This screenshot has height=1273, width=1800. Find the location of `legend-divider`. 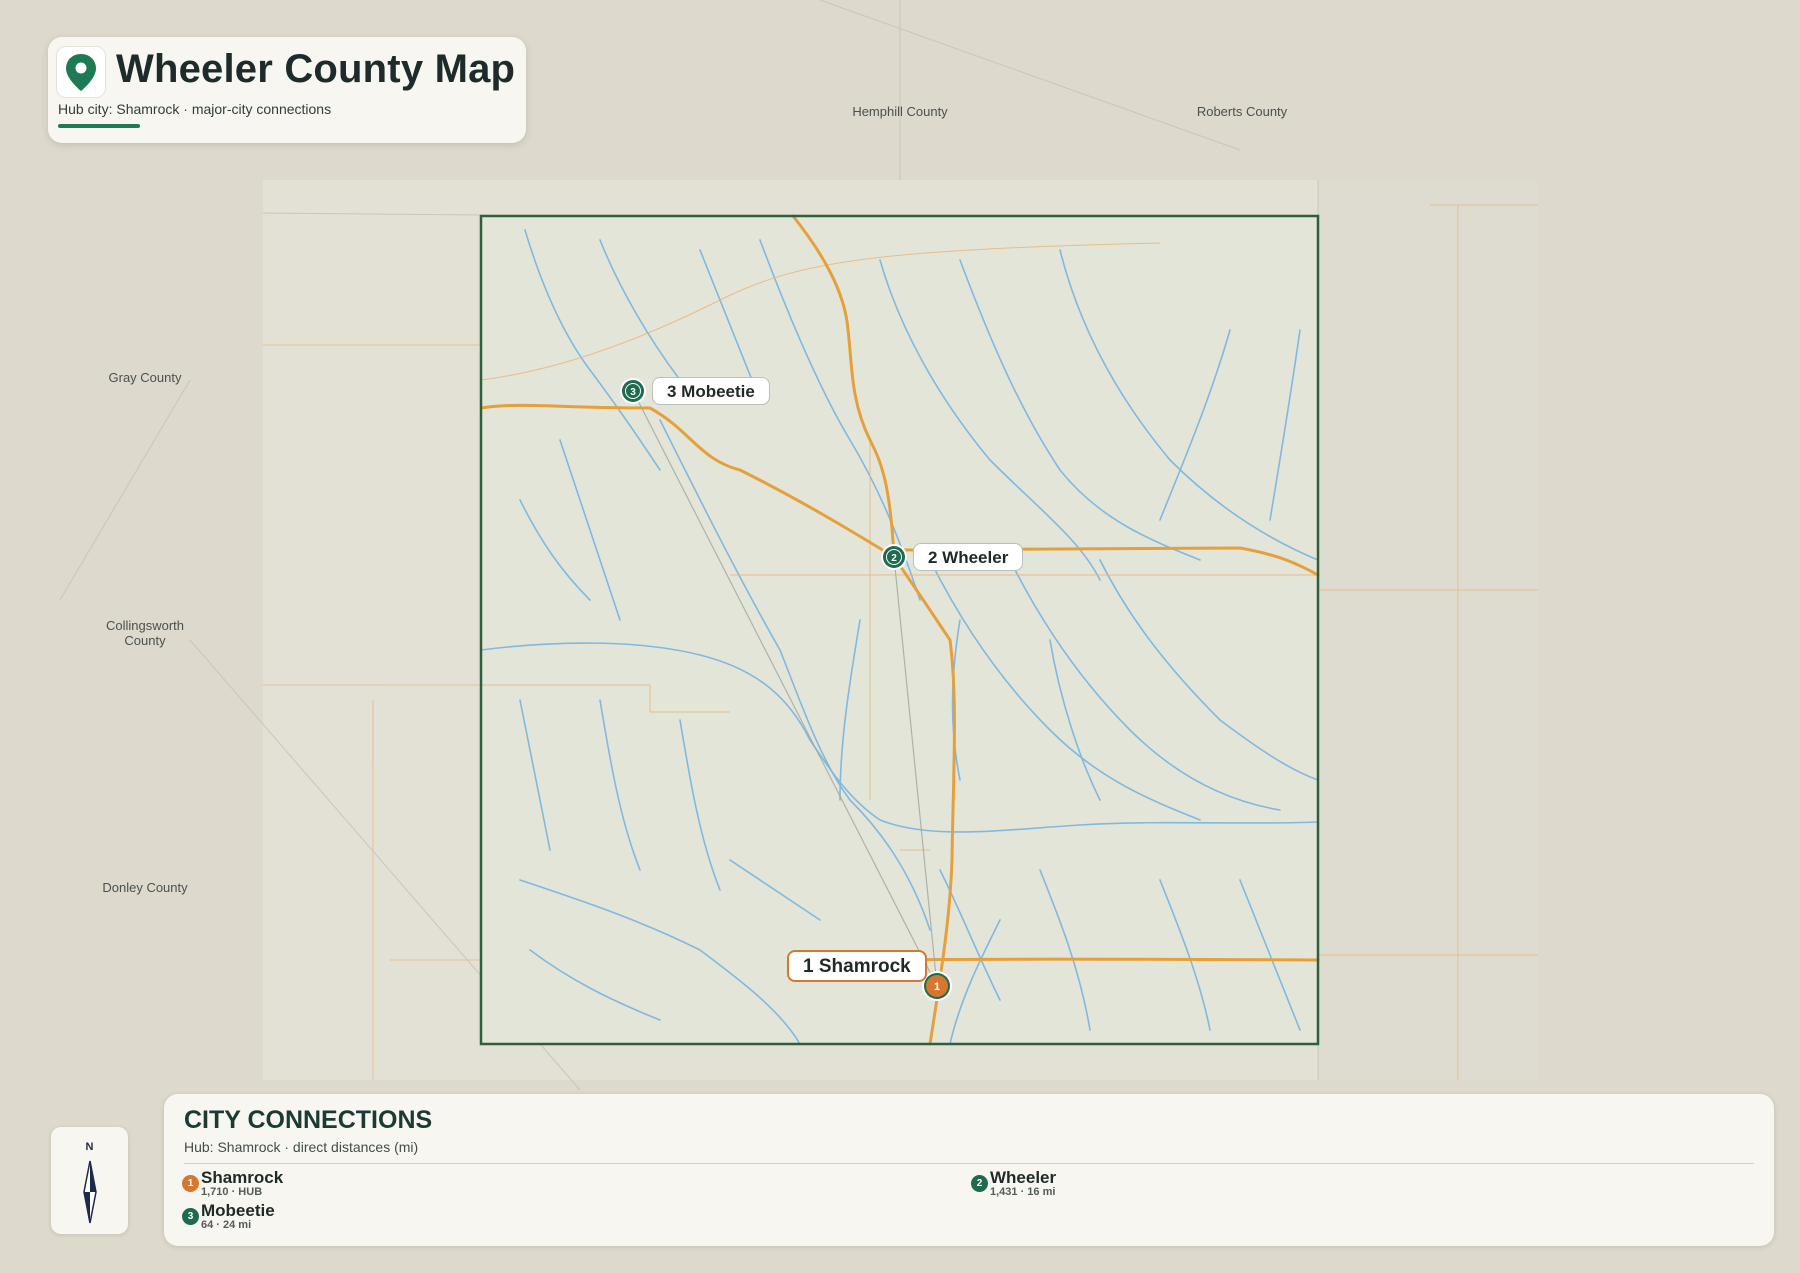

legend-divider is located at coordinates (969, 1163).